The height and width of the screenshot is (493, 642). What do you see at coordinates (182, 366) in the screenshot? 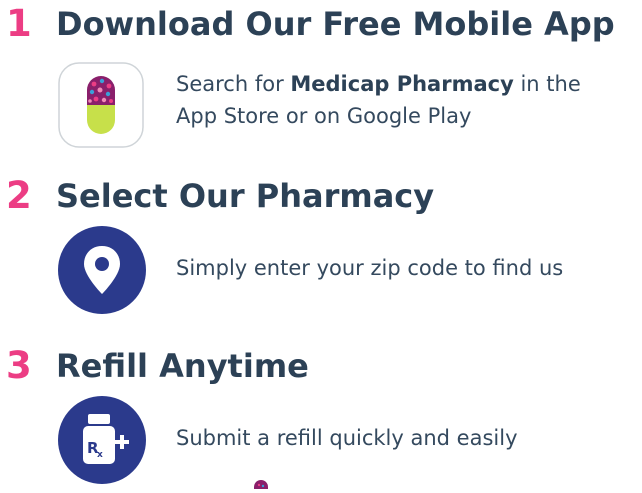
I see `step-3-title: Refill Anytime` at bounding box center [182, 366].